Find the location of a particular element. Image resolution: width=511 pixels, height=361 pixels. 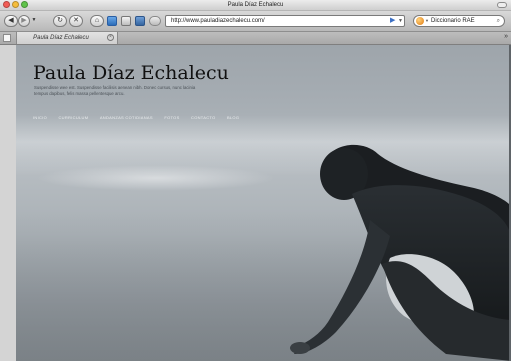

plugin-icon is located at coordinates (155, 21).